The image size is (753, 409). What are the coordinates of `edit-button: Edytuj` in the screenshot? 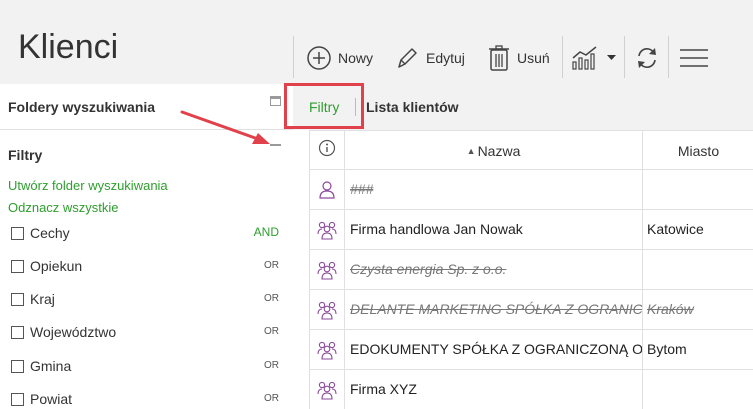 It's located at (429, 58).